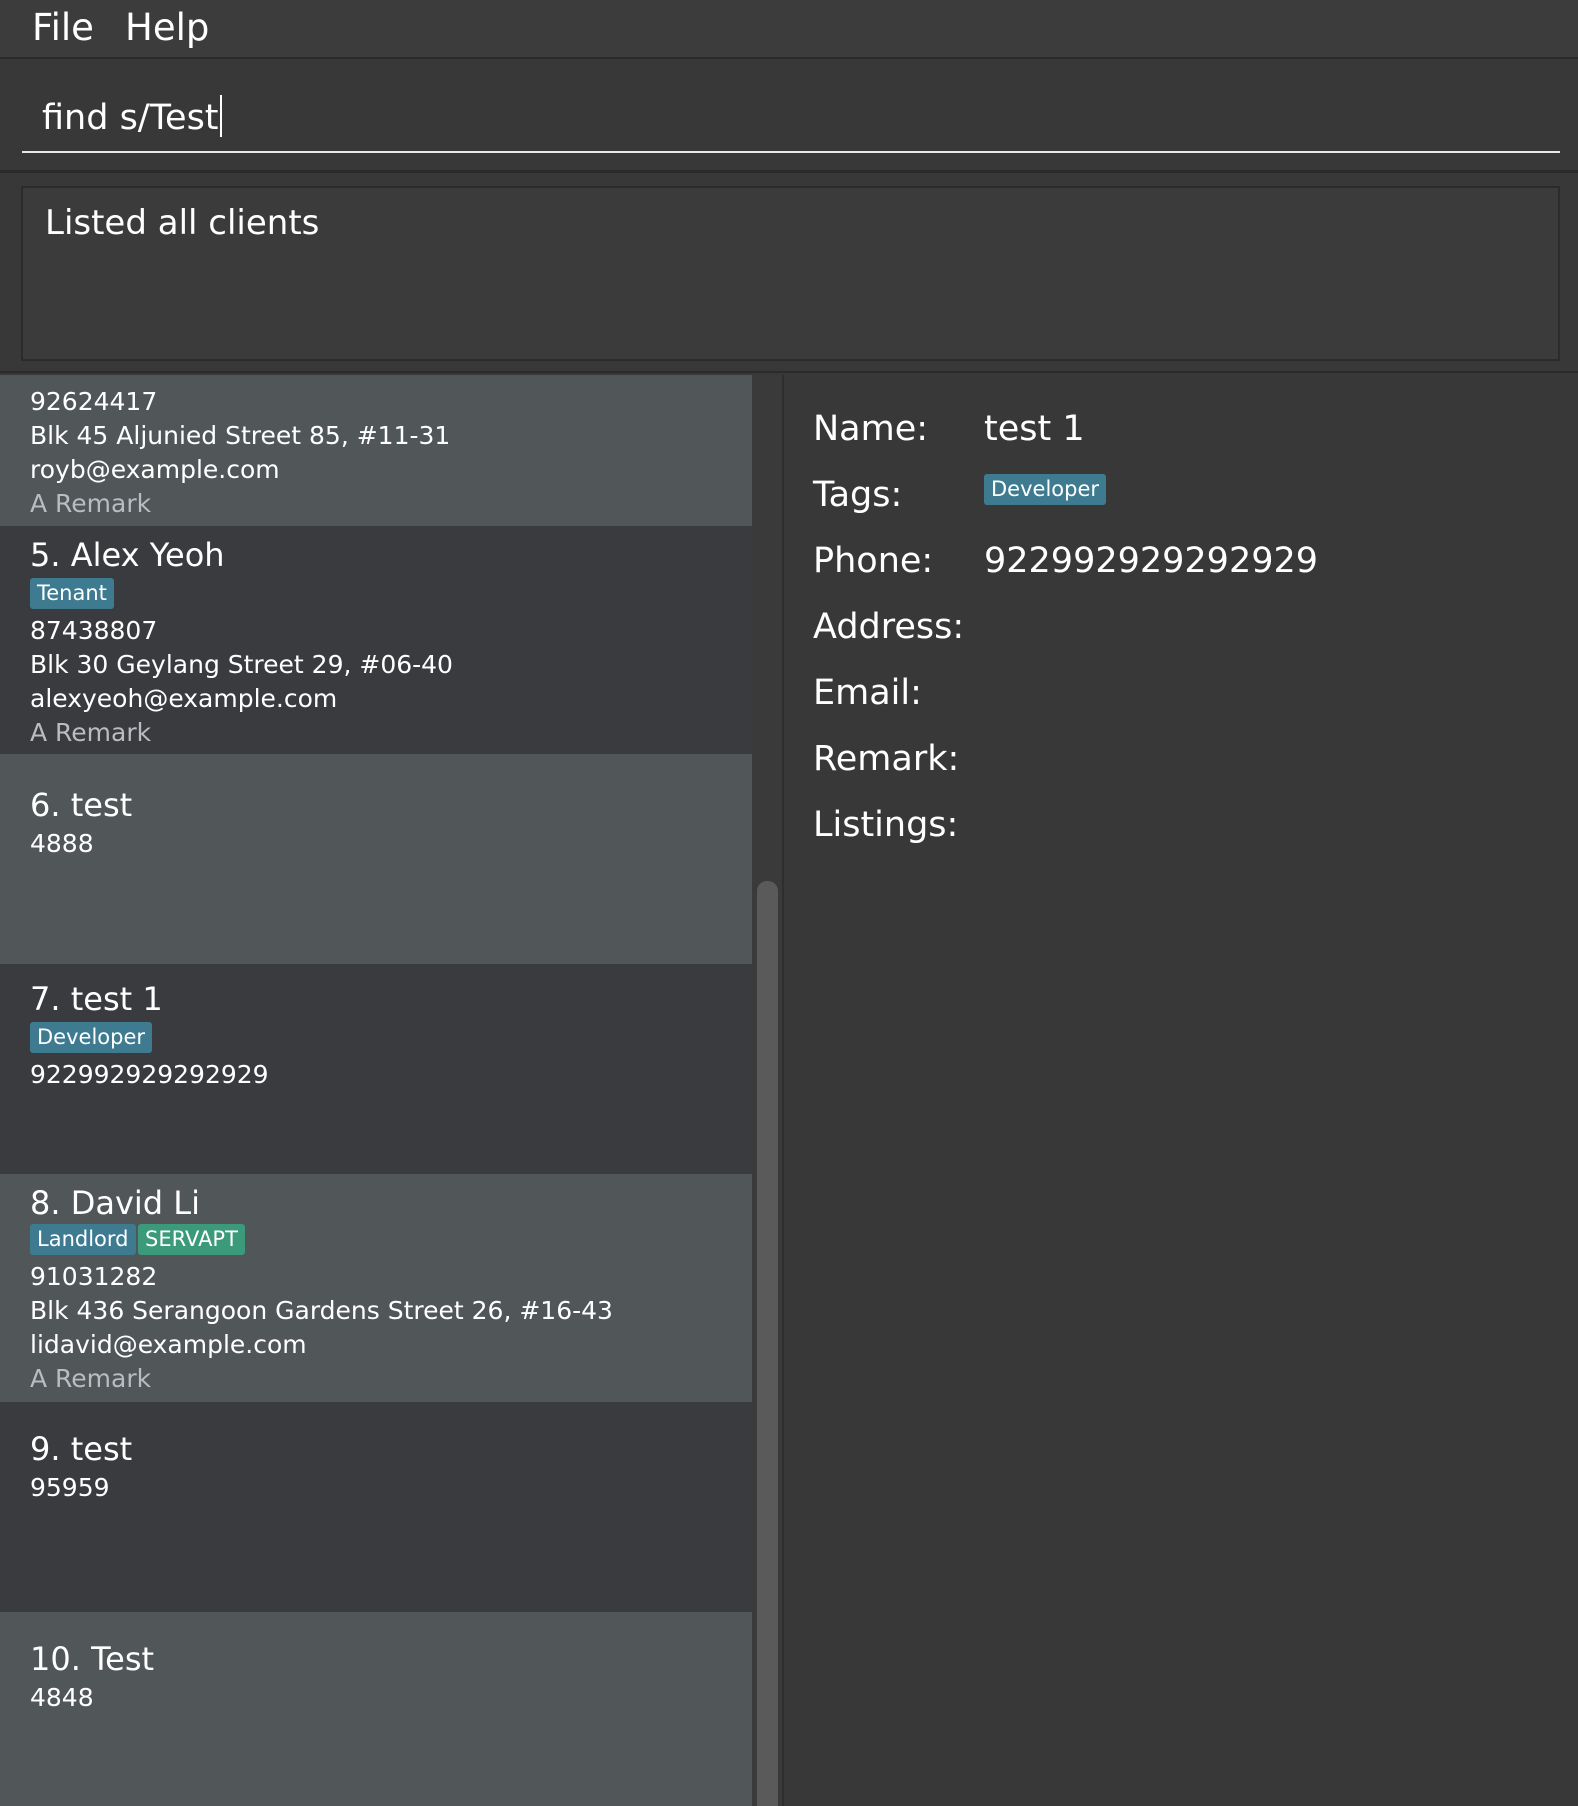 This screenshot has width=1578, height=1806. I want to click on client-card: 9. test 95959, so click(376, 1507).